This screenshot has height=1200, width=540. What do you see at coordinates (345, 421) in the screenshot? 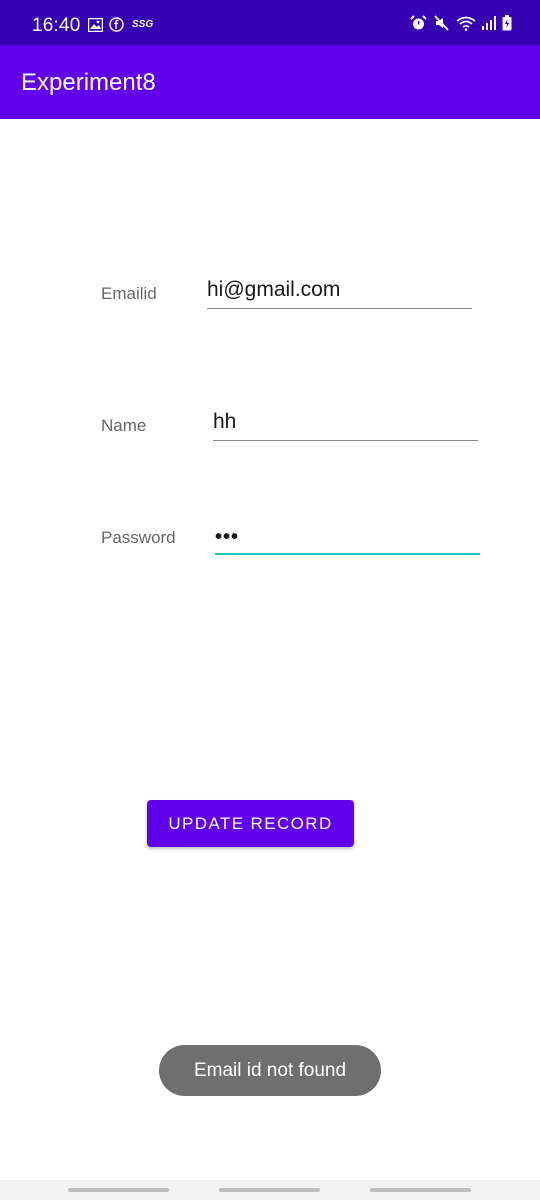
I see `name-field: hh` at bounding box center [345, 421].